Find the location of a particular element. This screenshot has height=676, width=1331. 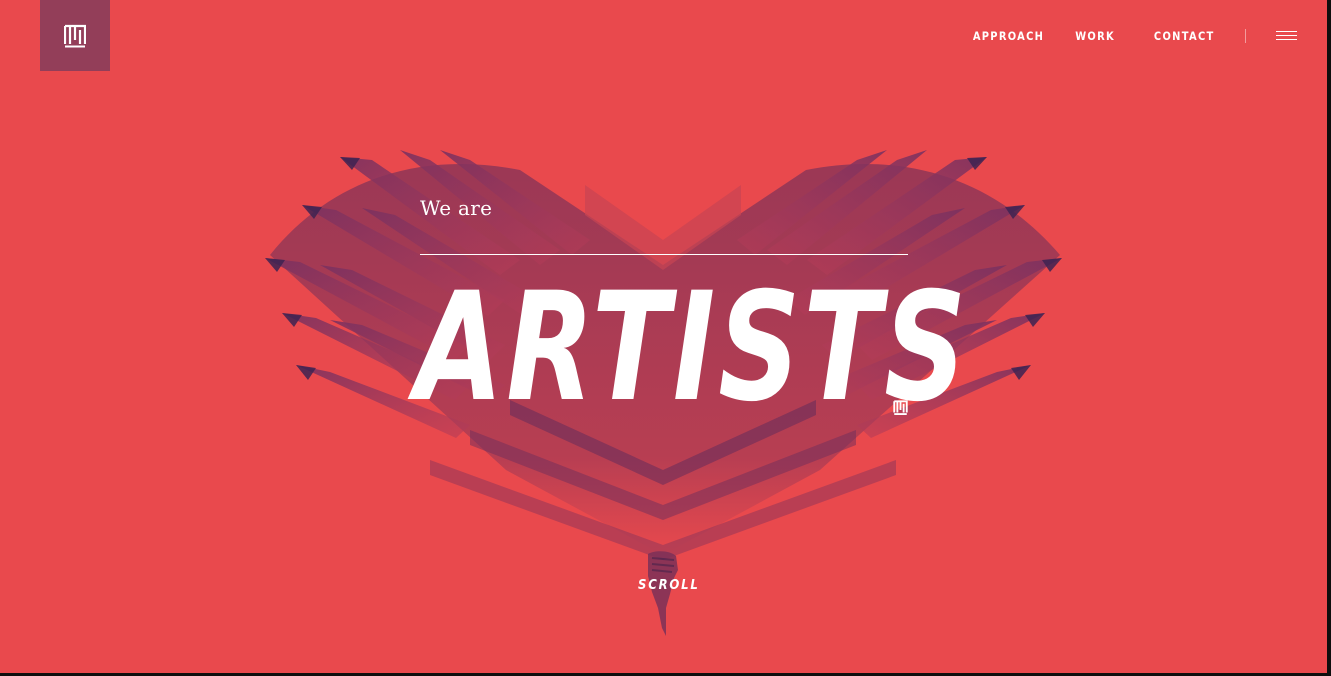

pointing-hand-icon is located at coordinates (663, 593).